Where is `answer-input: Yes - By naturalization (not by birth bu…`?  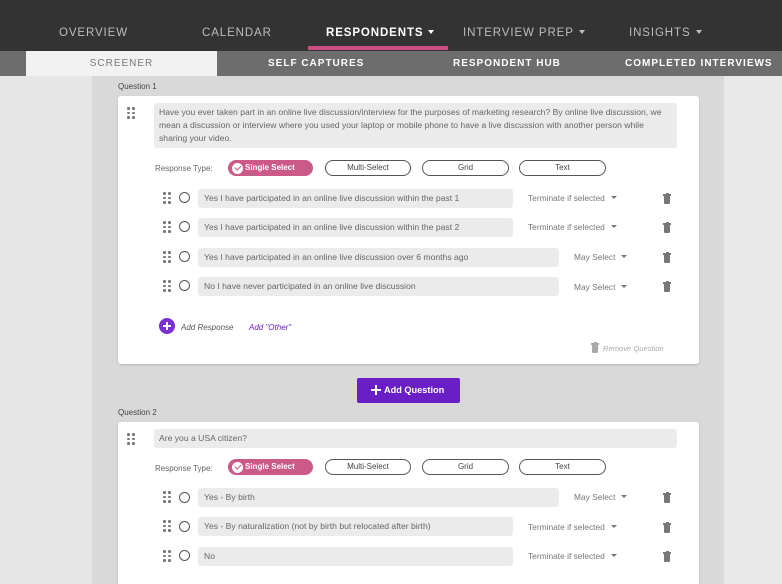
answer-input: Yes - By naturalization (not by birth bu… is located at coordinates (355, 526).